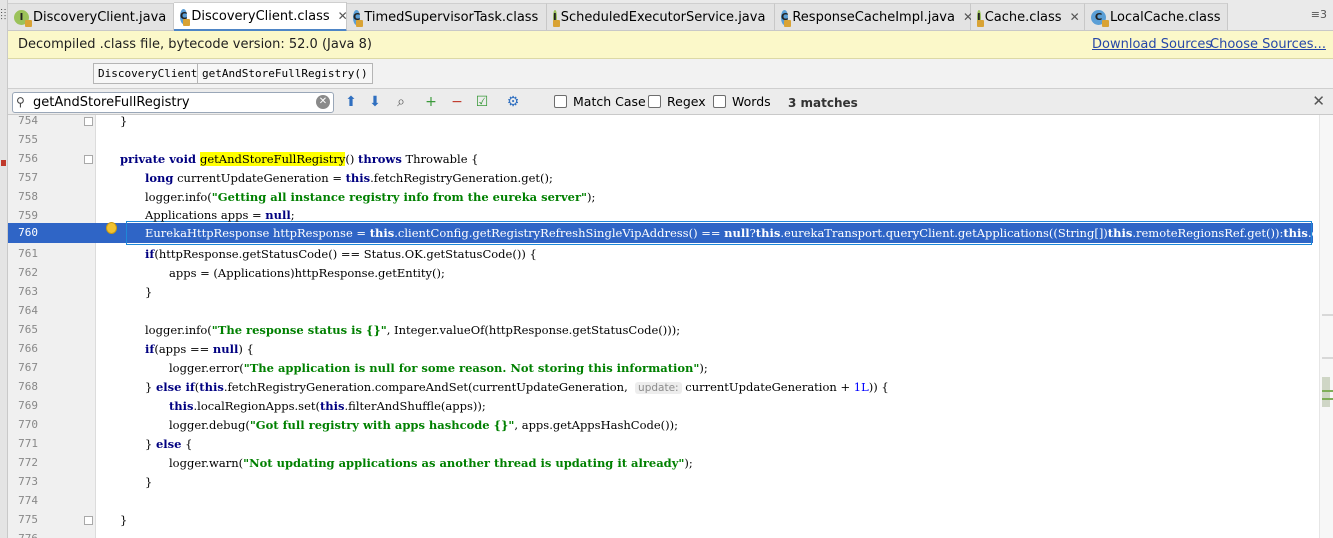 Image resolution: width=1333 pixels, height=538 pixels. What do you see at coordinates (285, 73) in the screenshot?
I see `breadcrumb-method: getAndStoreFullRegistry()` at bounding box center [285, 73].